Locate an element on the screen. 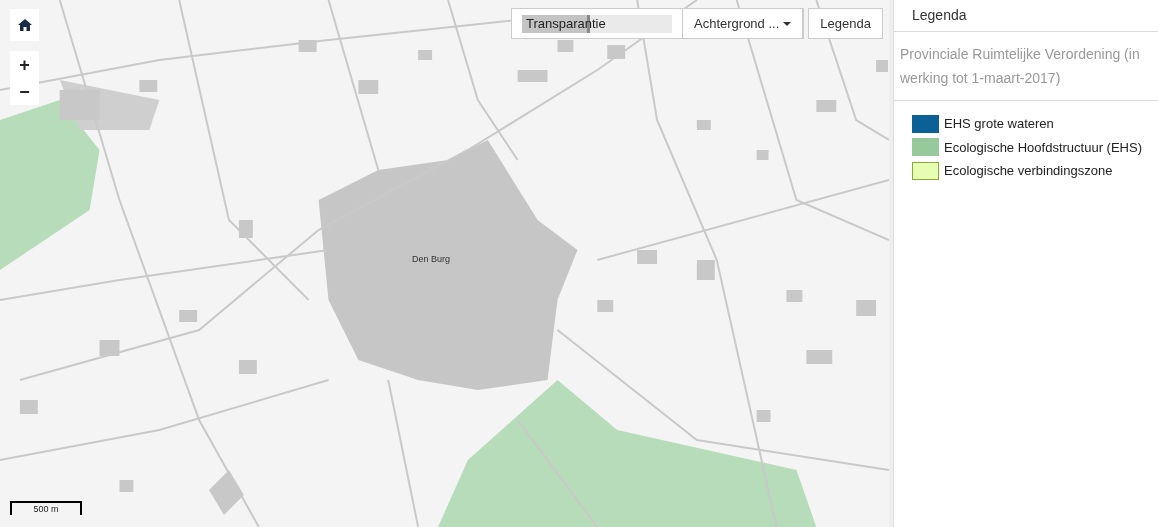  legend-title: Legenda is located at coordinates (939, 15).